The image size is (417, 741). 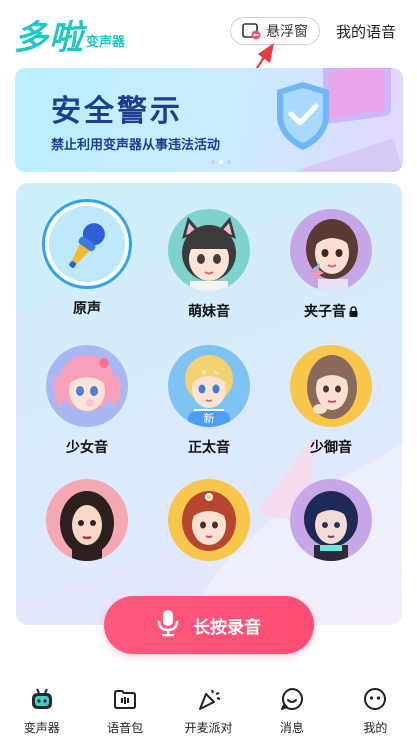 I want to click on nav-label: 变声器, so click(x=41, y=728).